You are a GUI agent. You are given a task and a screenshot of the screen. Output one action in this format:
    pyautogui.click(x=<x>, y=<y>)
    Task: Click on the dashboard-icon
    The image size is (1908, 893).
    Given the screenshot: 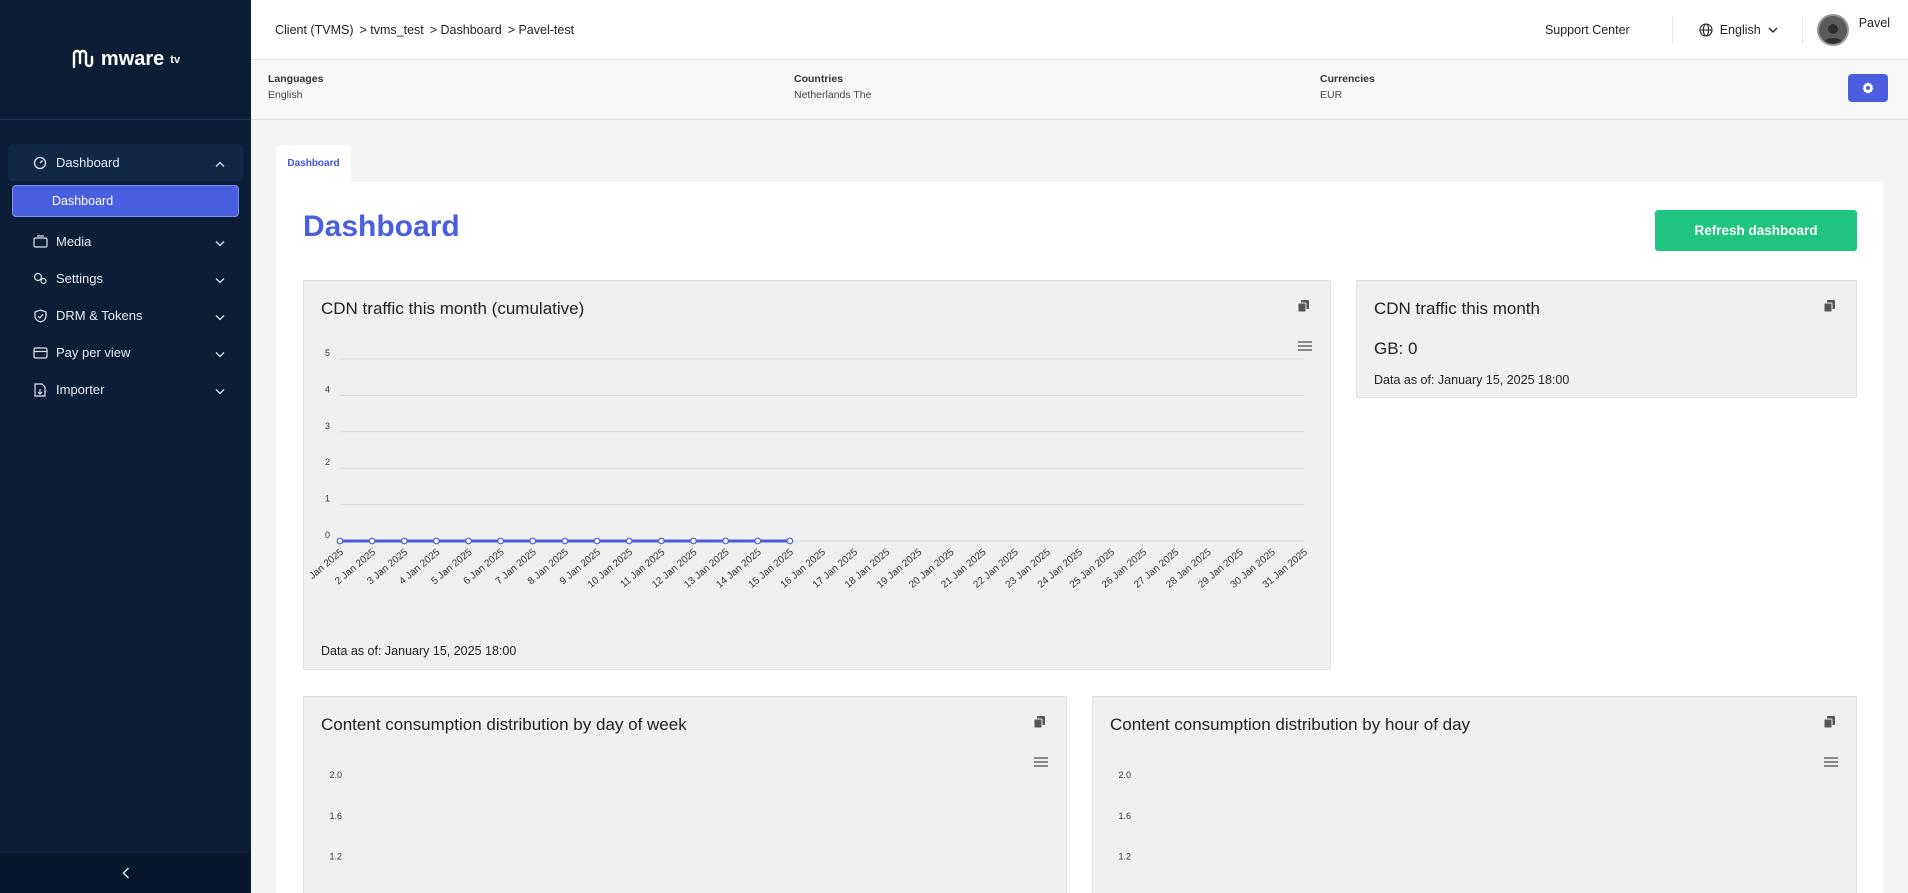 What is the action you would take?
    pyautogui.click(x=40, y=163)
    